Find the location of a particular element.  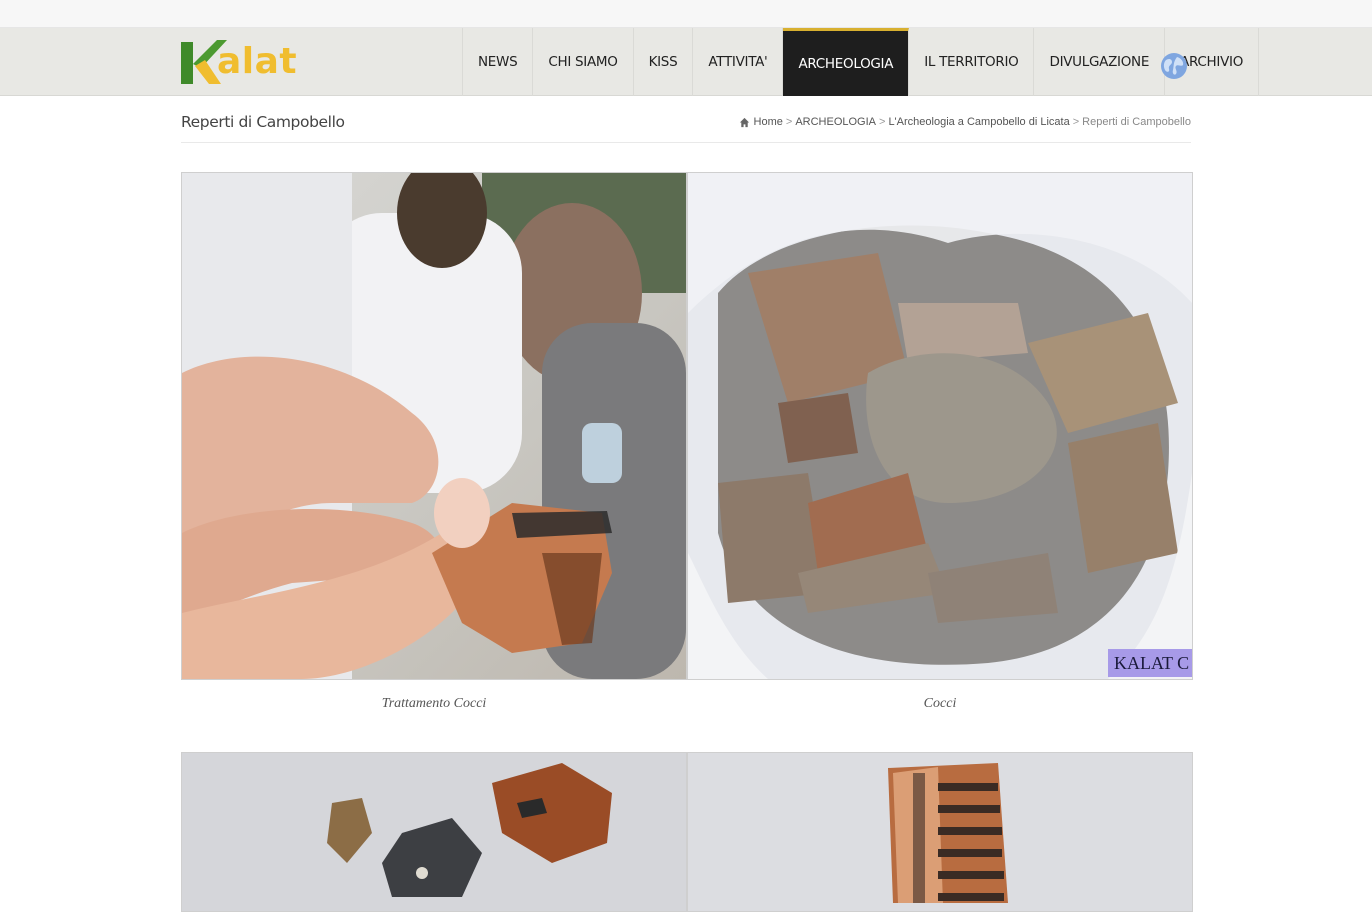

menu-item-kiss: KISS is located at coordinates (664, 62).